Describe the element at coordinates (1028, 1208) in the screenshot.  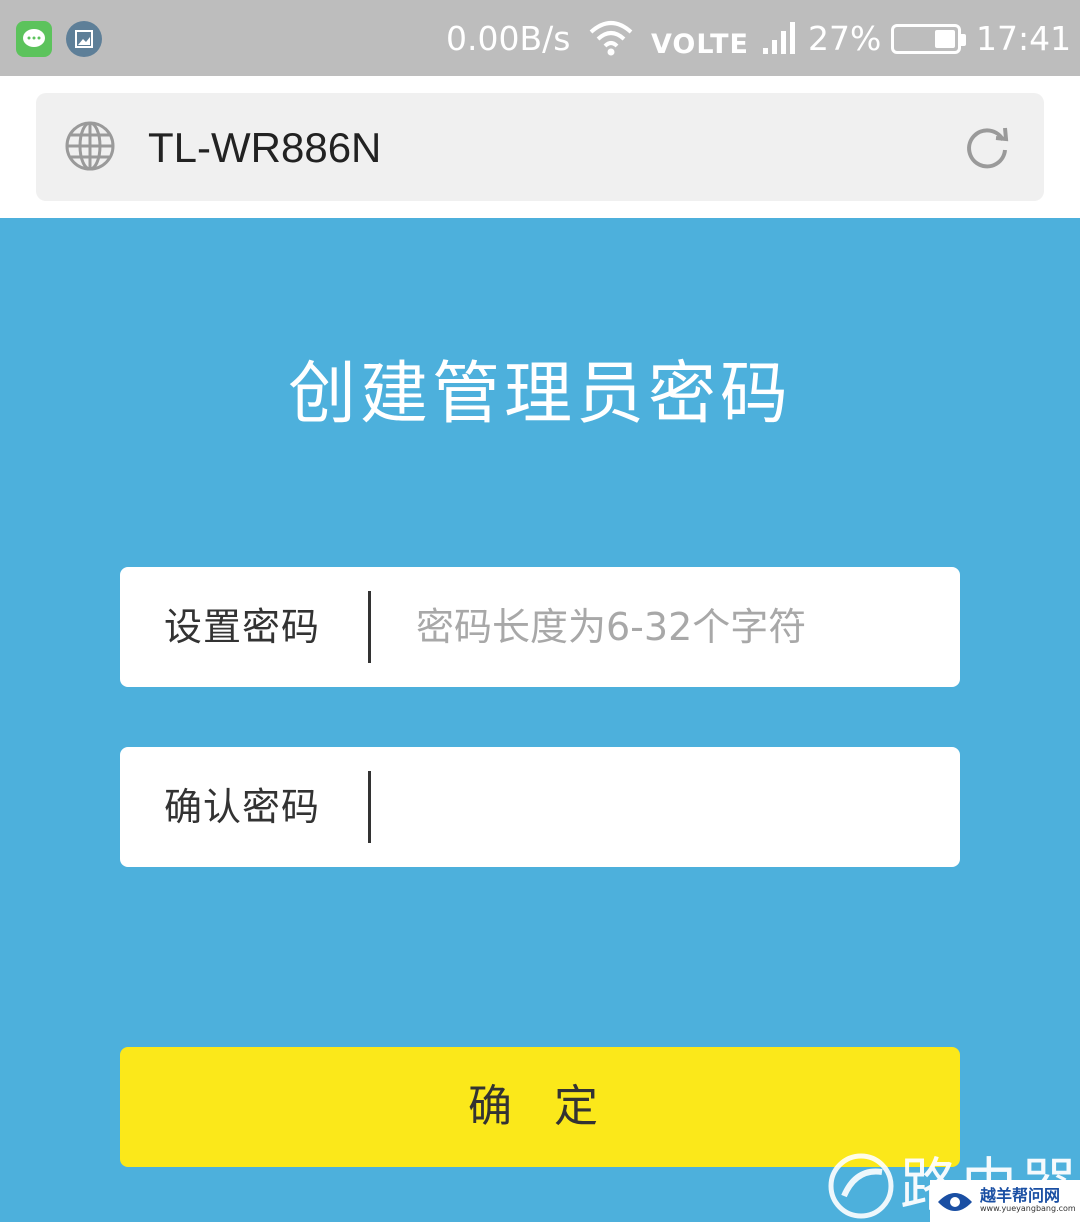
I see `watermark-badge-url: www.yueyangbang.com` at that location.